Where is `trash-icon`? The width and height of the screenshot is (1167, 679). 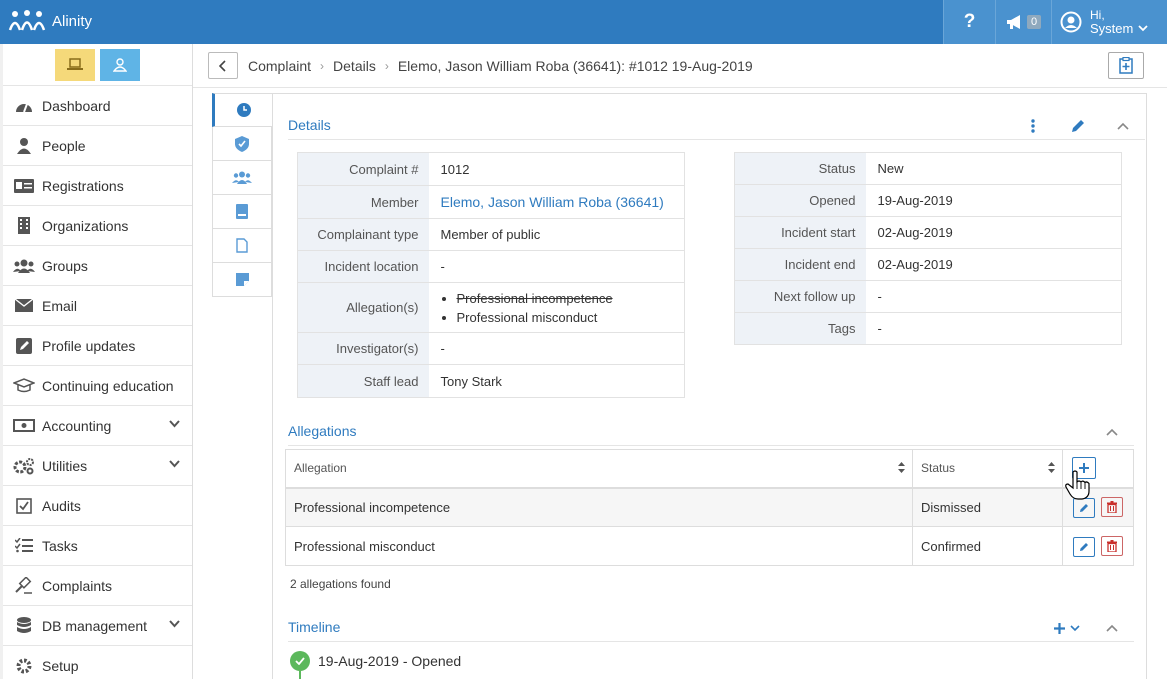
trash-icon is located at coordinates (1111, 545).